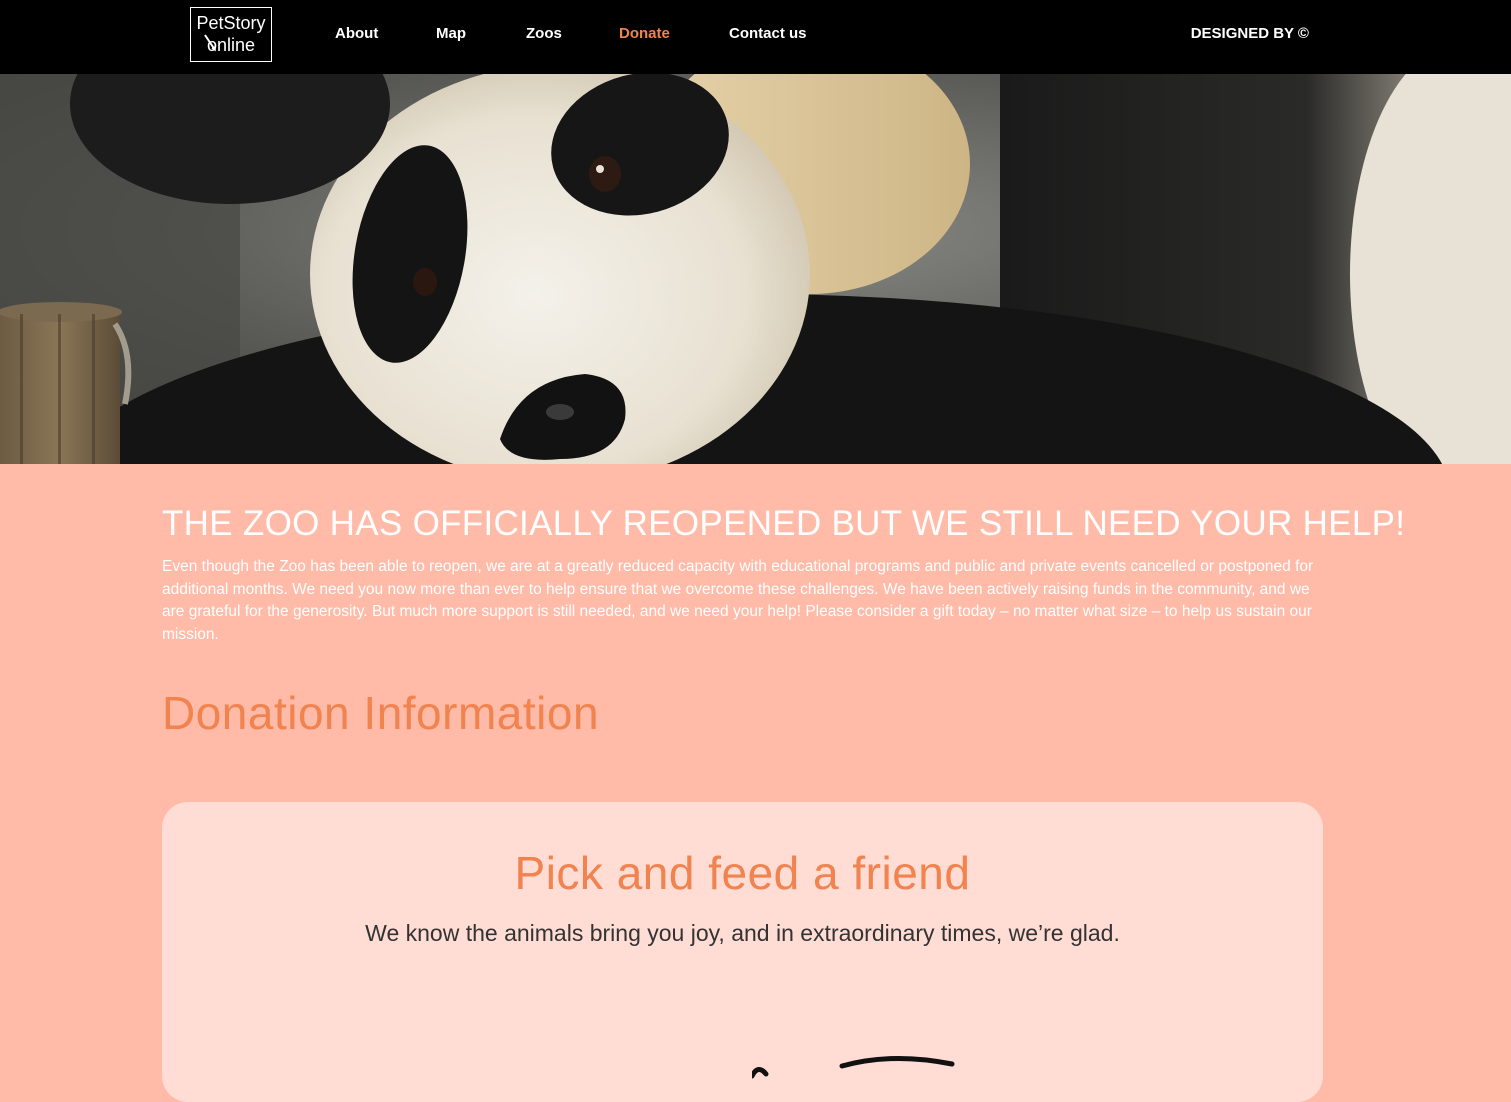  I want to click on nav-link-zoos: Zoos, so click(544, 33).